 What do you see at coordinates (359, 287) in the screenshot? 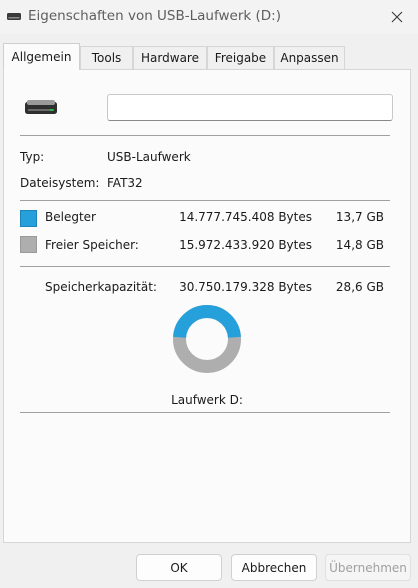
I see `capacity-gb: 28,6 GB` at bounding box center [359, 287].